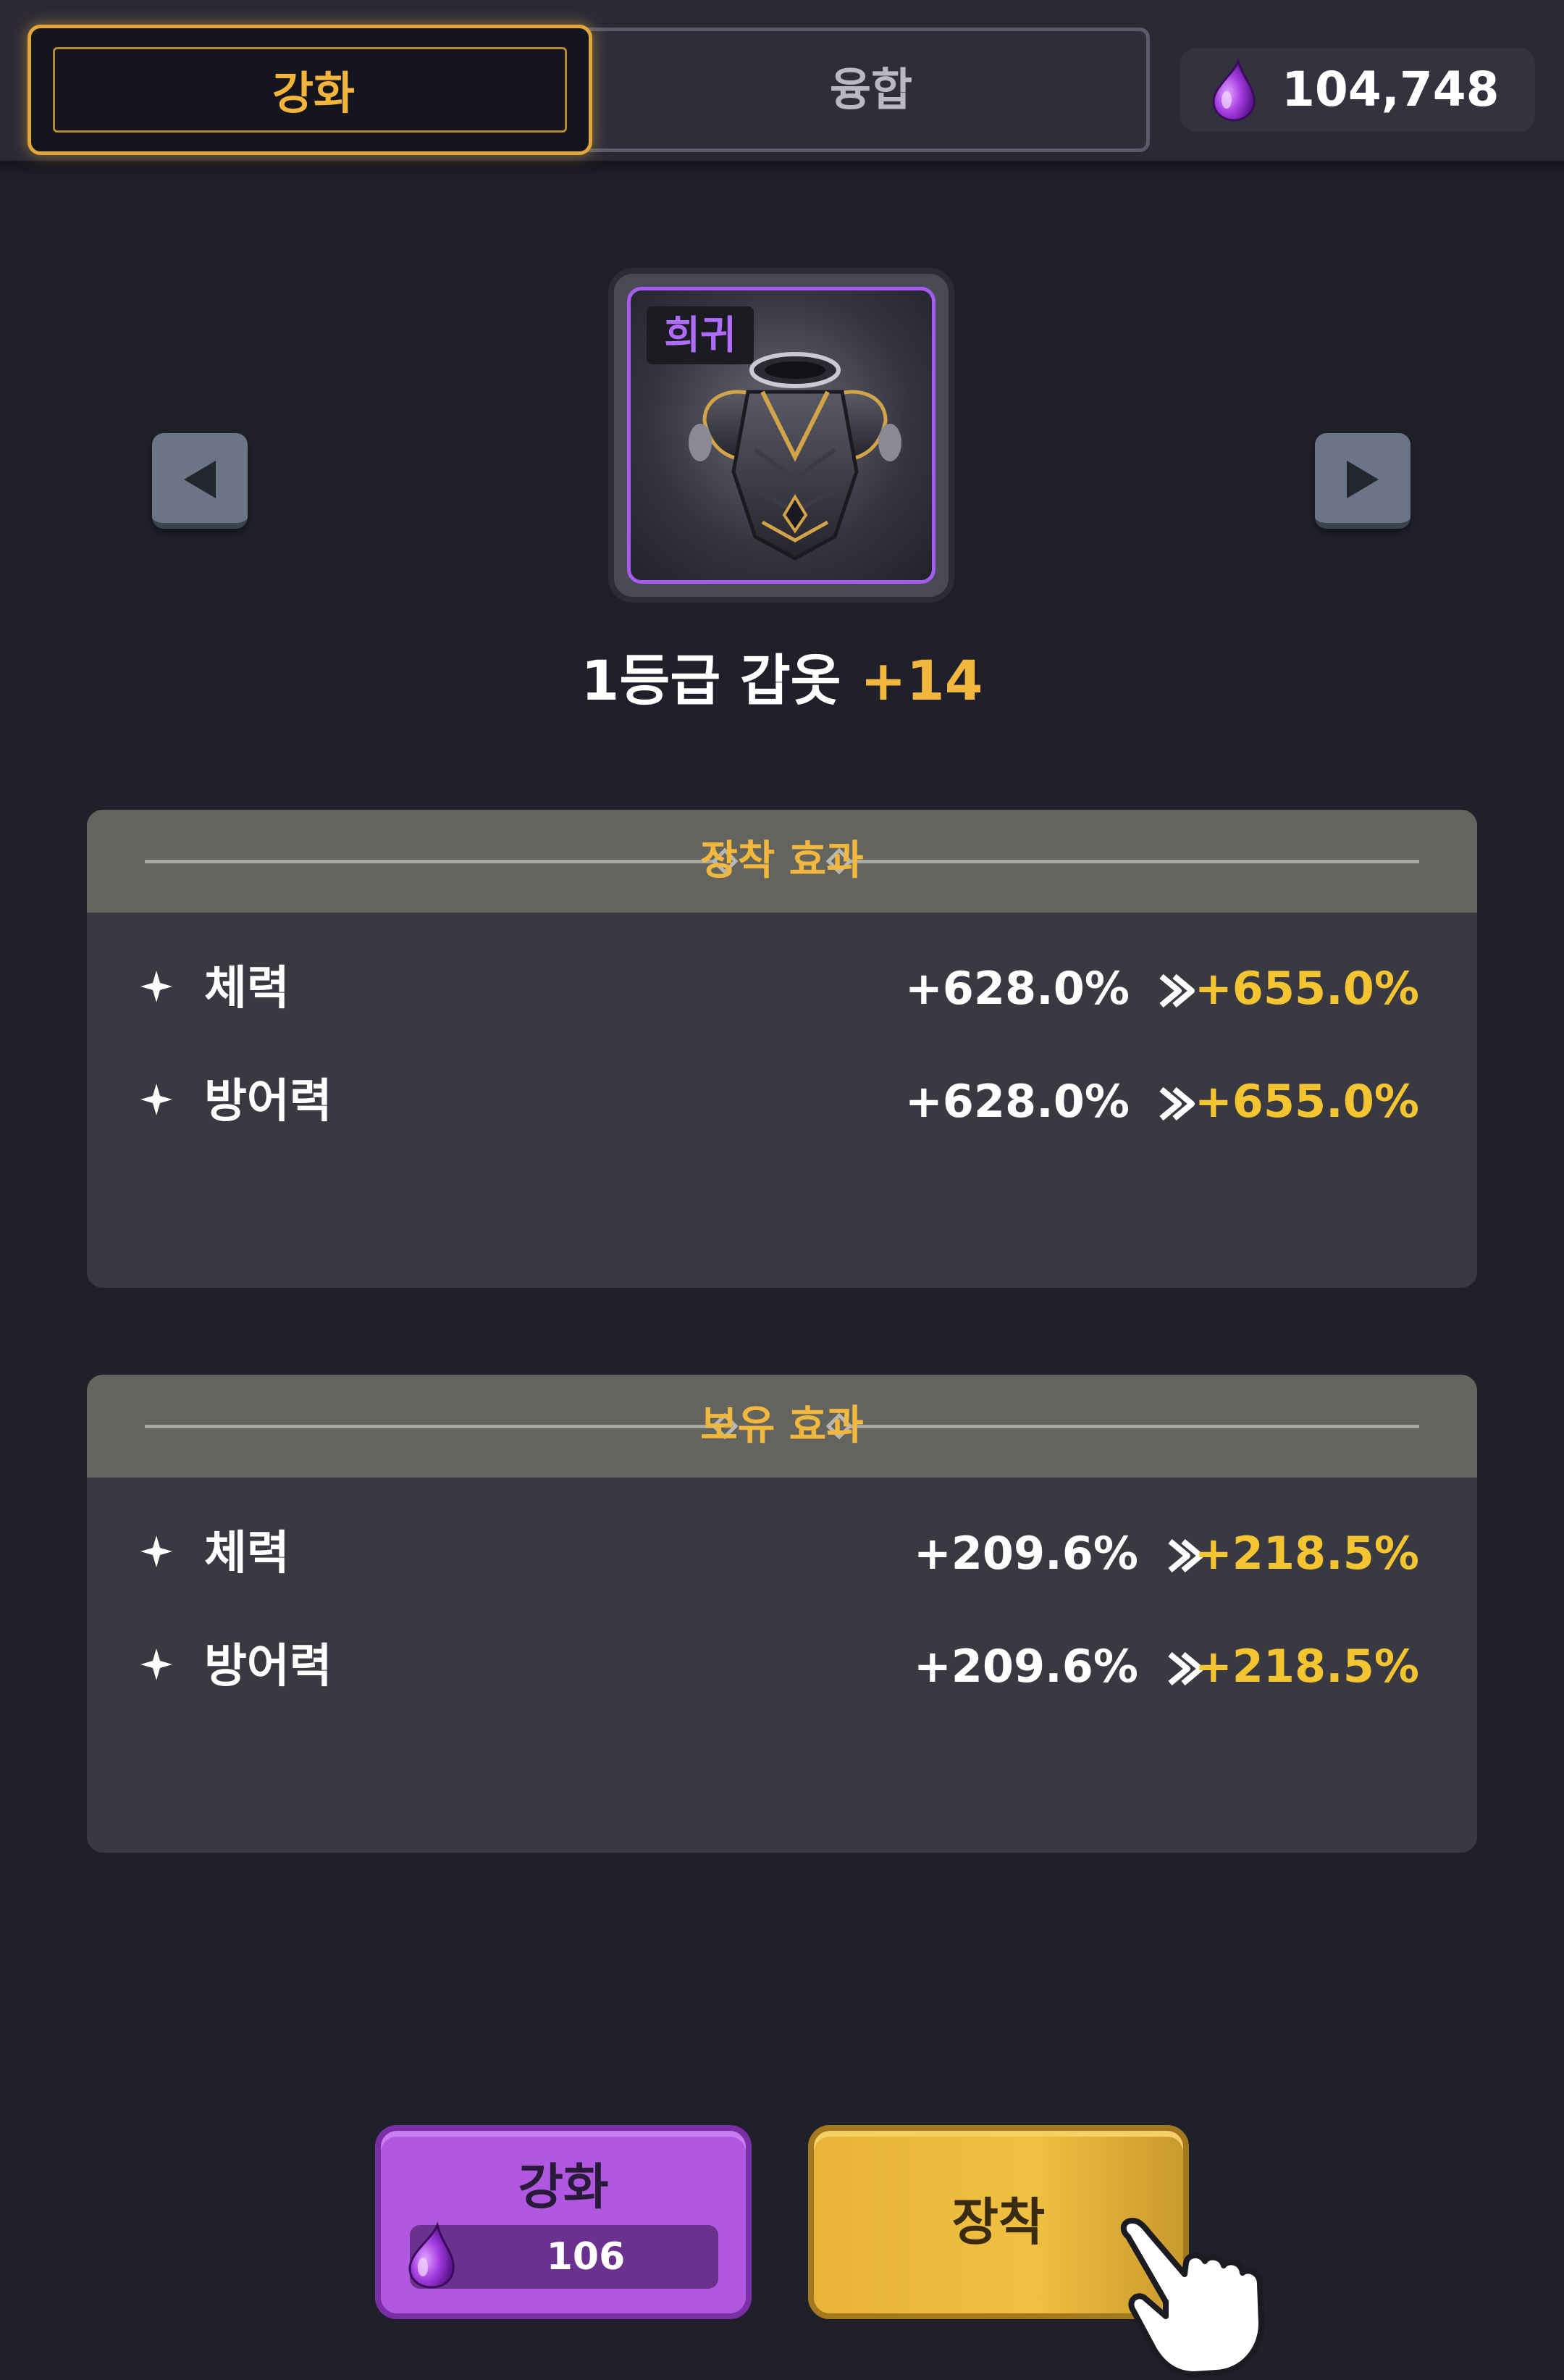 This screenshot has height=2380, width=1564. I want to click on item-title: 1등급 갑옷 +14, so click(782, 676).